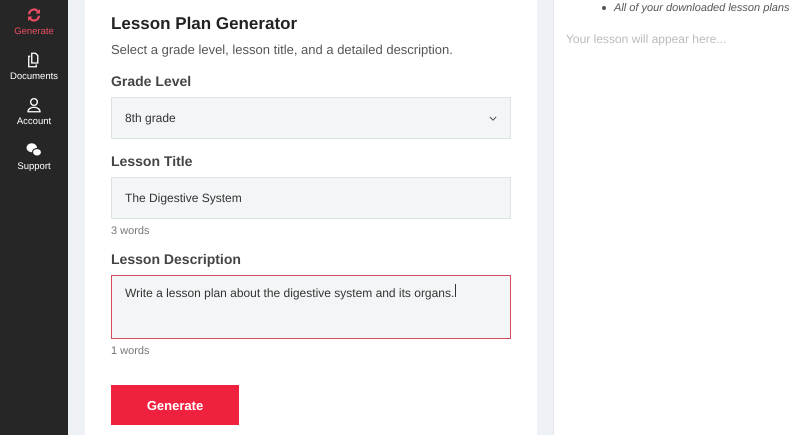  I want to click on field-label: Lesson Title, so click(152, 161).